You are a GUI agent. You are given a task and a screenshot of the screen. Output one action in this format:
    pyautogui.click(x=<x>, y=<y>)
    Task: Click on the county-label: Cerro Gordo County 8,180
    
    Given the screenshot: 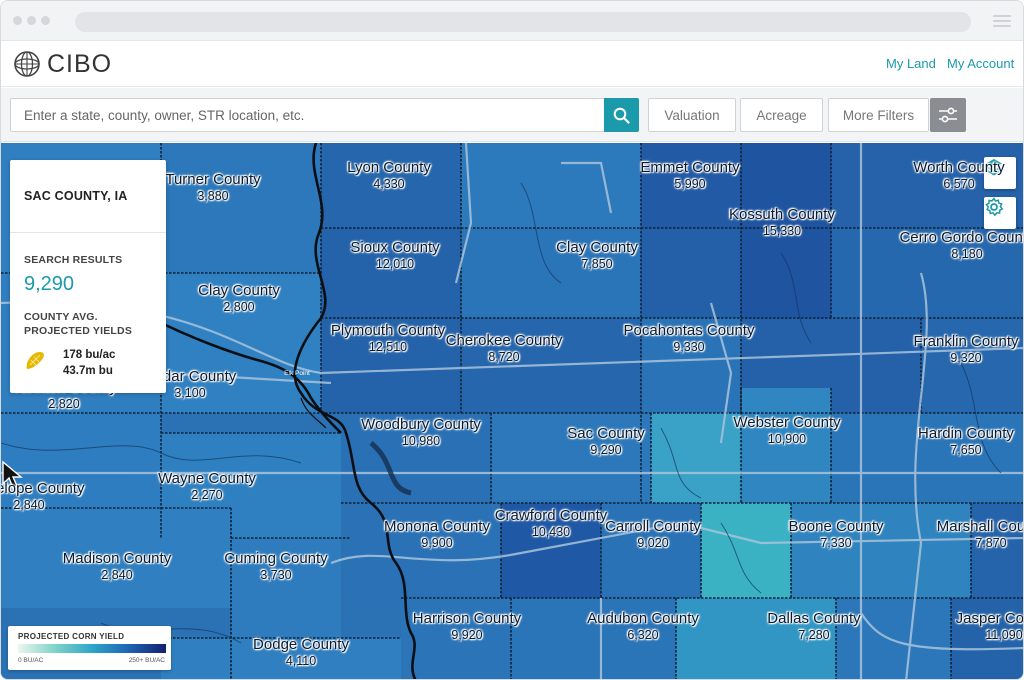 What is the action you would take?
    pyautogui.click(x=961, y=245)
    